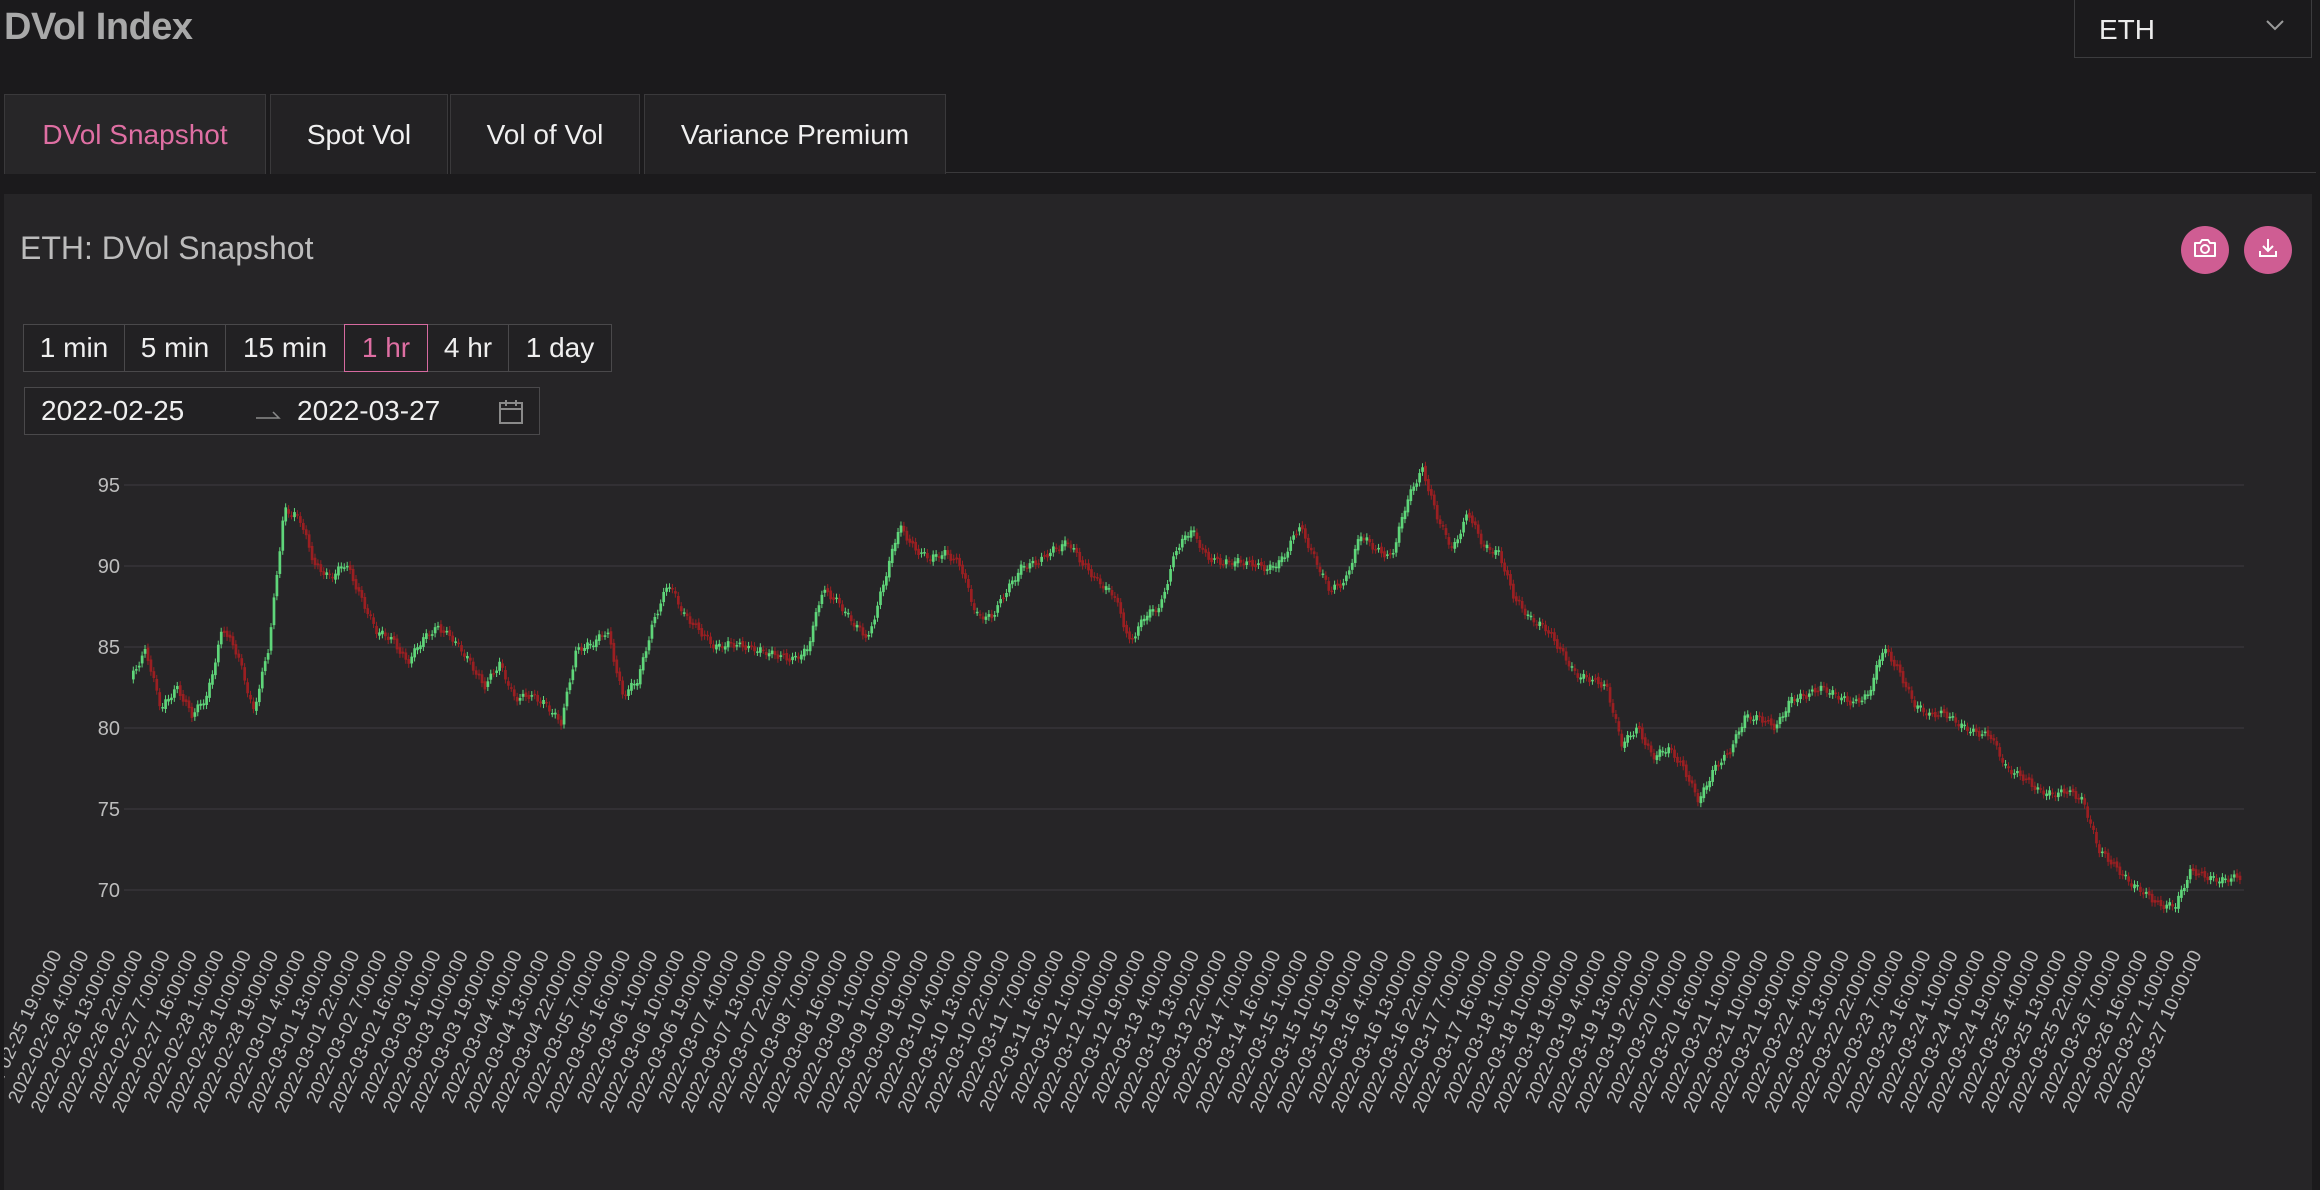 The image size is (2320, 1190). Describe the element at coordinates (386, 348) in the screenshot. I see `interval-1-hr: 1 hr` at that location.